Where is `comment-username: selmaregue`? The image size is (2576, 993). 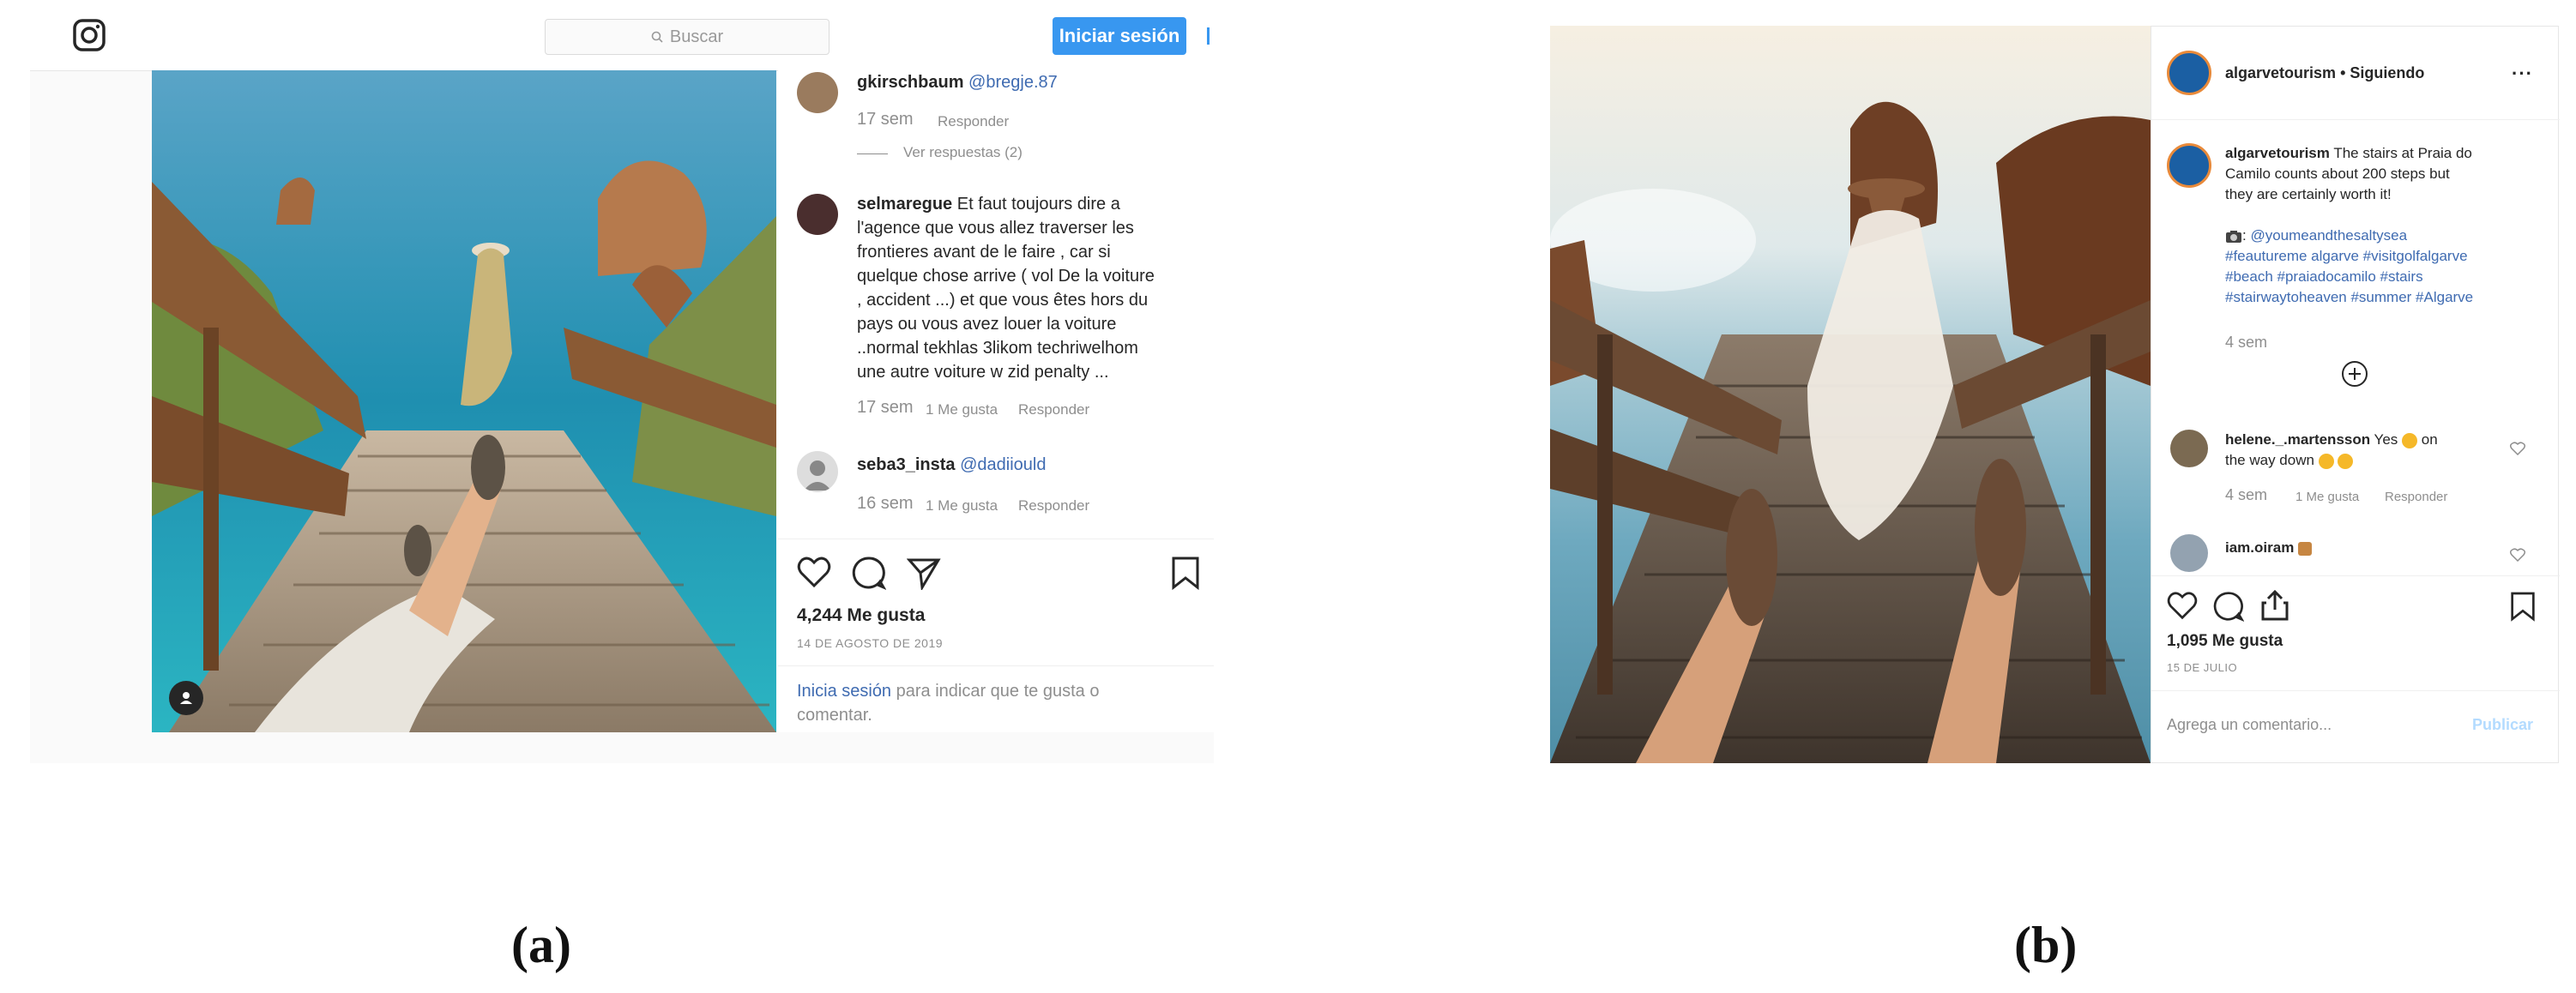
comment-username: selmaregue is located at coordinates (904, 205).